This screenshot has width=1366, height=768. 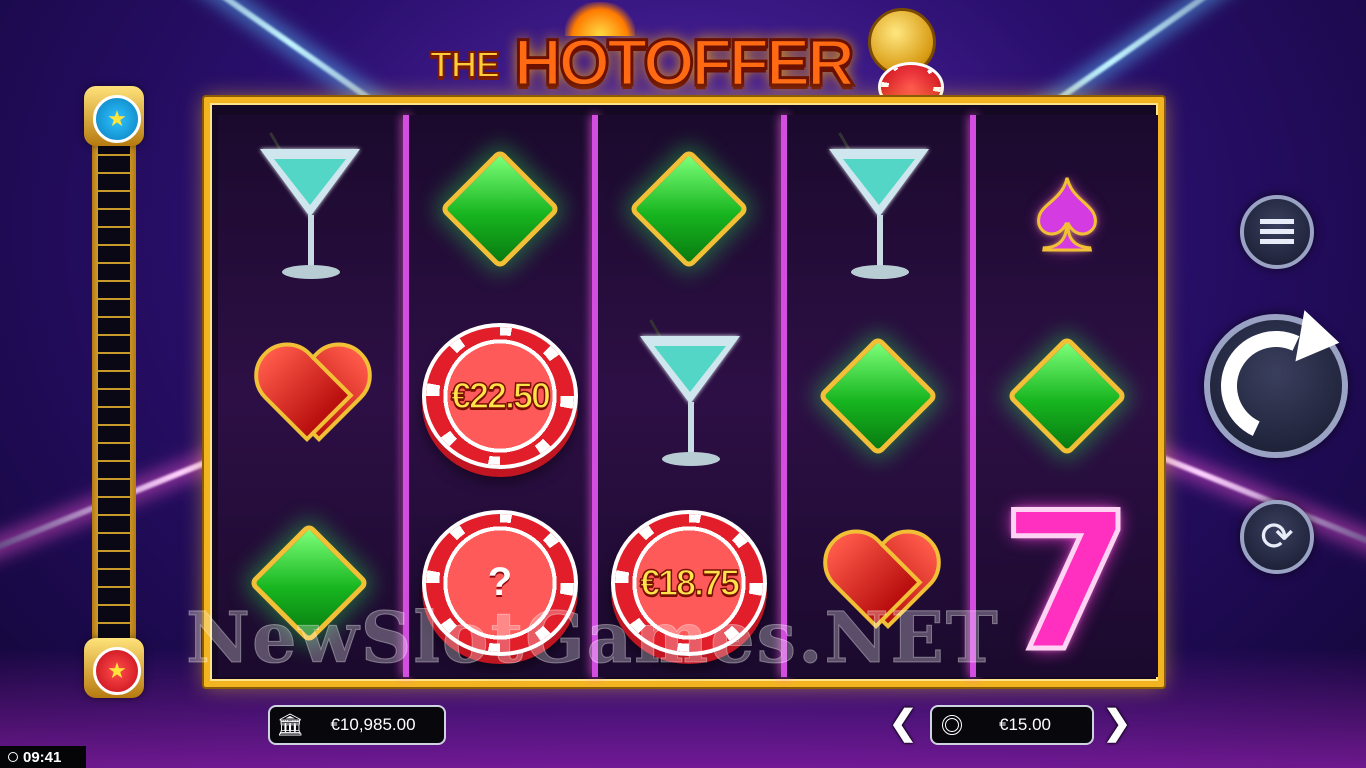 I want to click on autoplay-button: ⟳, so click(x=1277, y=537).